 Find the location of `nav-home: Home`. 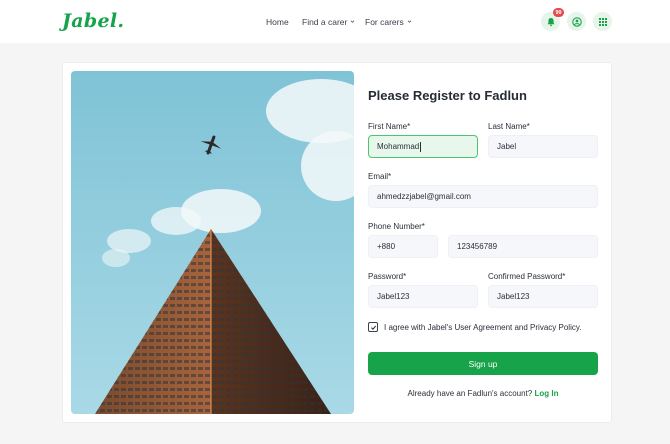

nav-home: Home is located at coordinates (277, 21).